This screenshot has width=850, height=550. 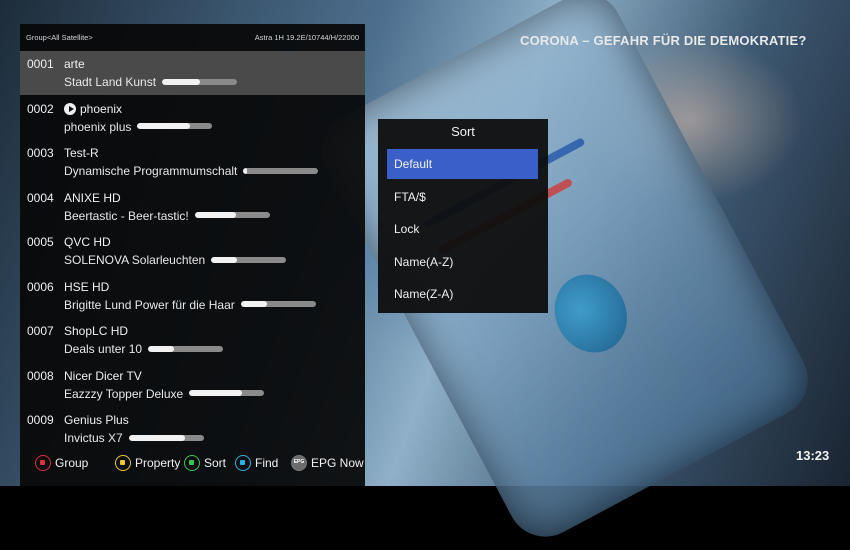 I want to click on sort-option-label: Name(A-Z), so click(x=424, y=261).